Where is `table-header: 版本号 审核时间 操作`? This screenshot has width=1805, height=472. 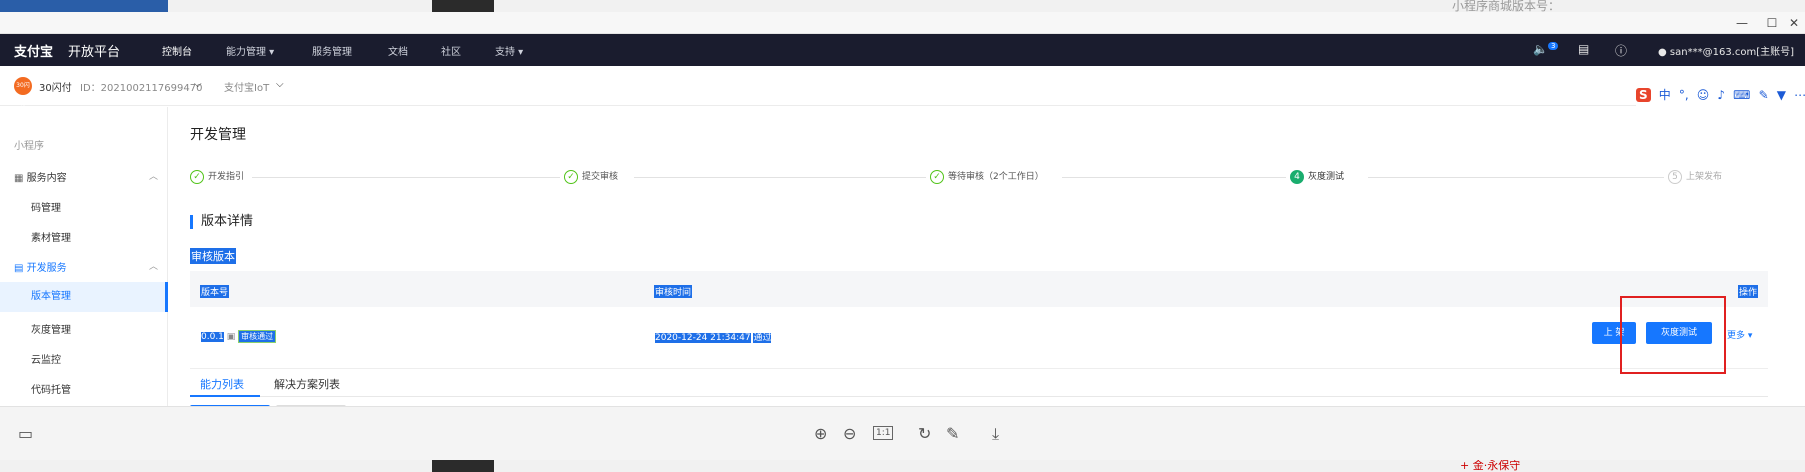
table-header: 版本号 审核时间 操作 is located at coordinates (979, 289).